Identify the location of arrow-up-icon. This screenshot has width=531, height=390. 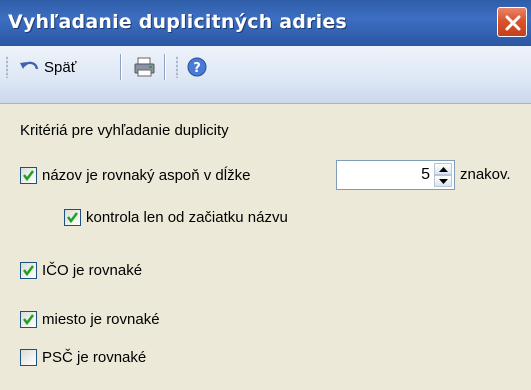
(443, 169).